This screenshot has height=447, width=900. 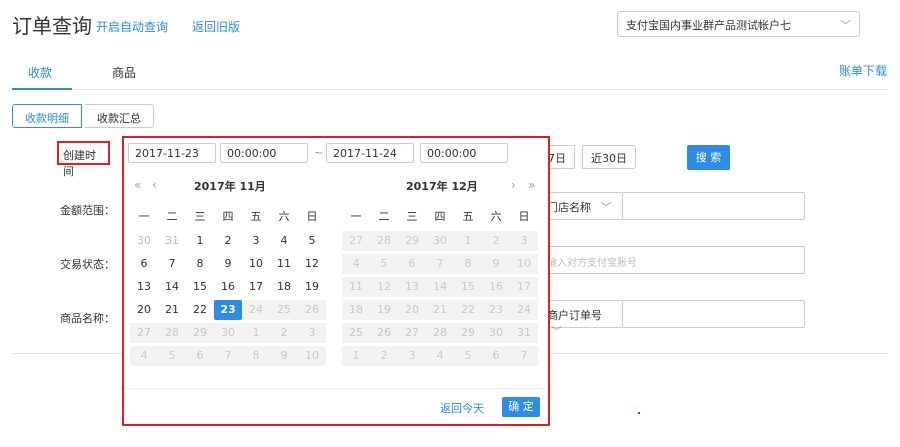 I want to click on tab-goods: 商品, so click(x=124, y=72).